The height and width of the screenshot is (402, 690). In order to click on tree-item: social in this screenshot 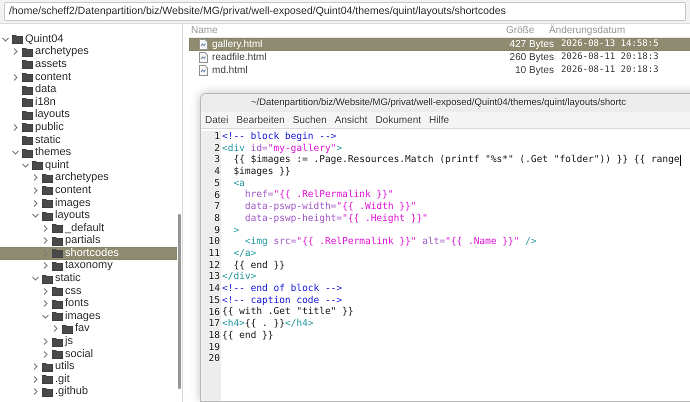, I will do `click(89, 354)`.